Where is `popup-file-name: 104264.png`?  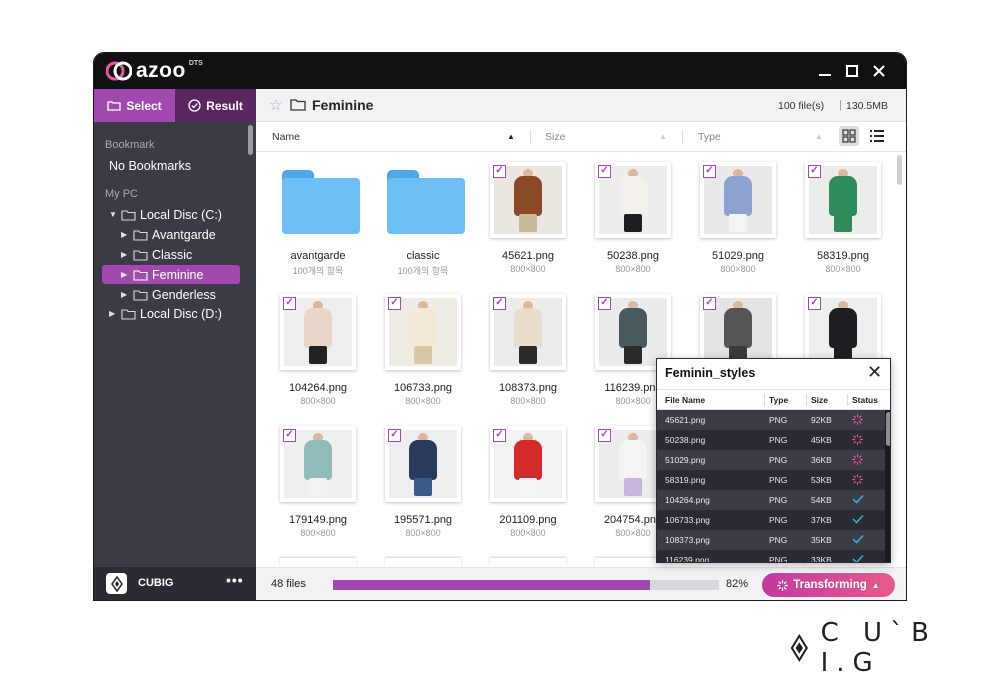
popup-file-name: 104264.png is located at coordinates (687, 500).